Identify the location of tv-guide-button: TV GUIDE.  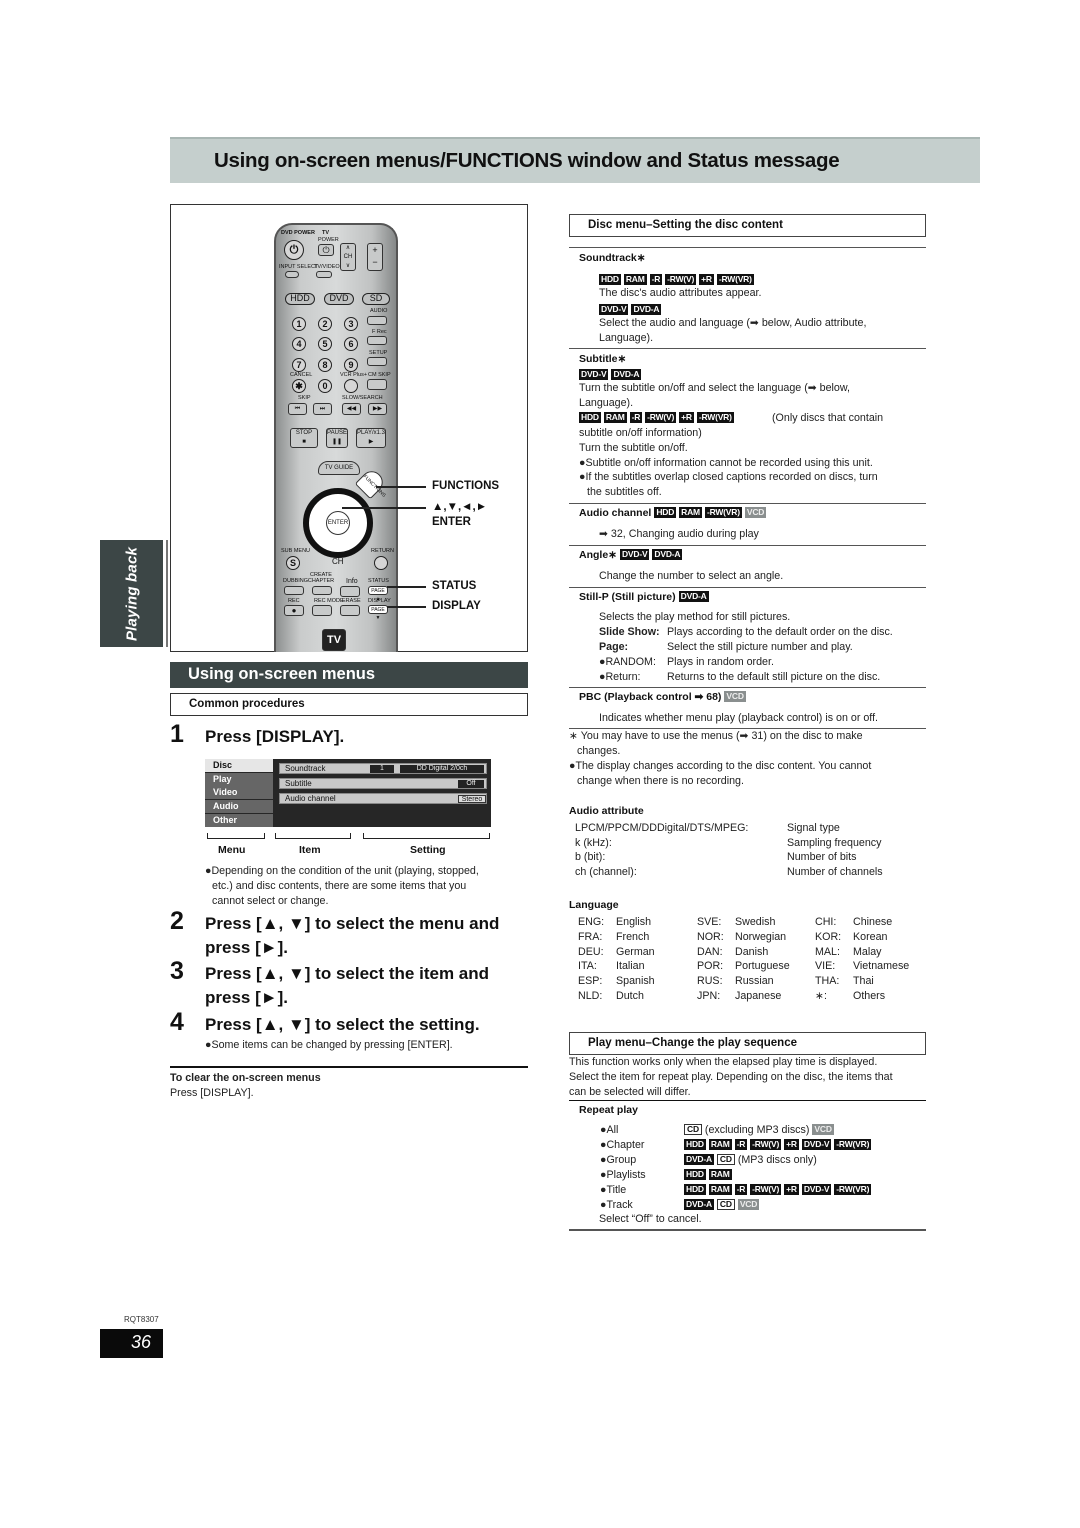
(339, 468).